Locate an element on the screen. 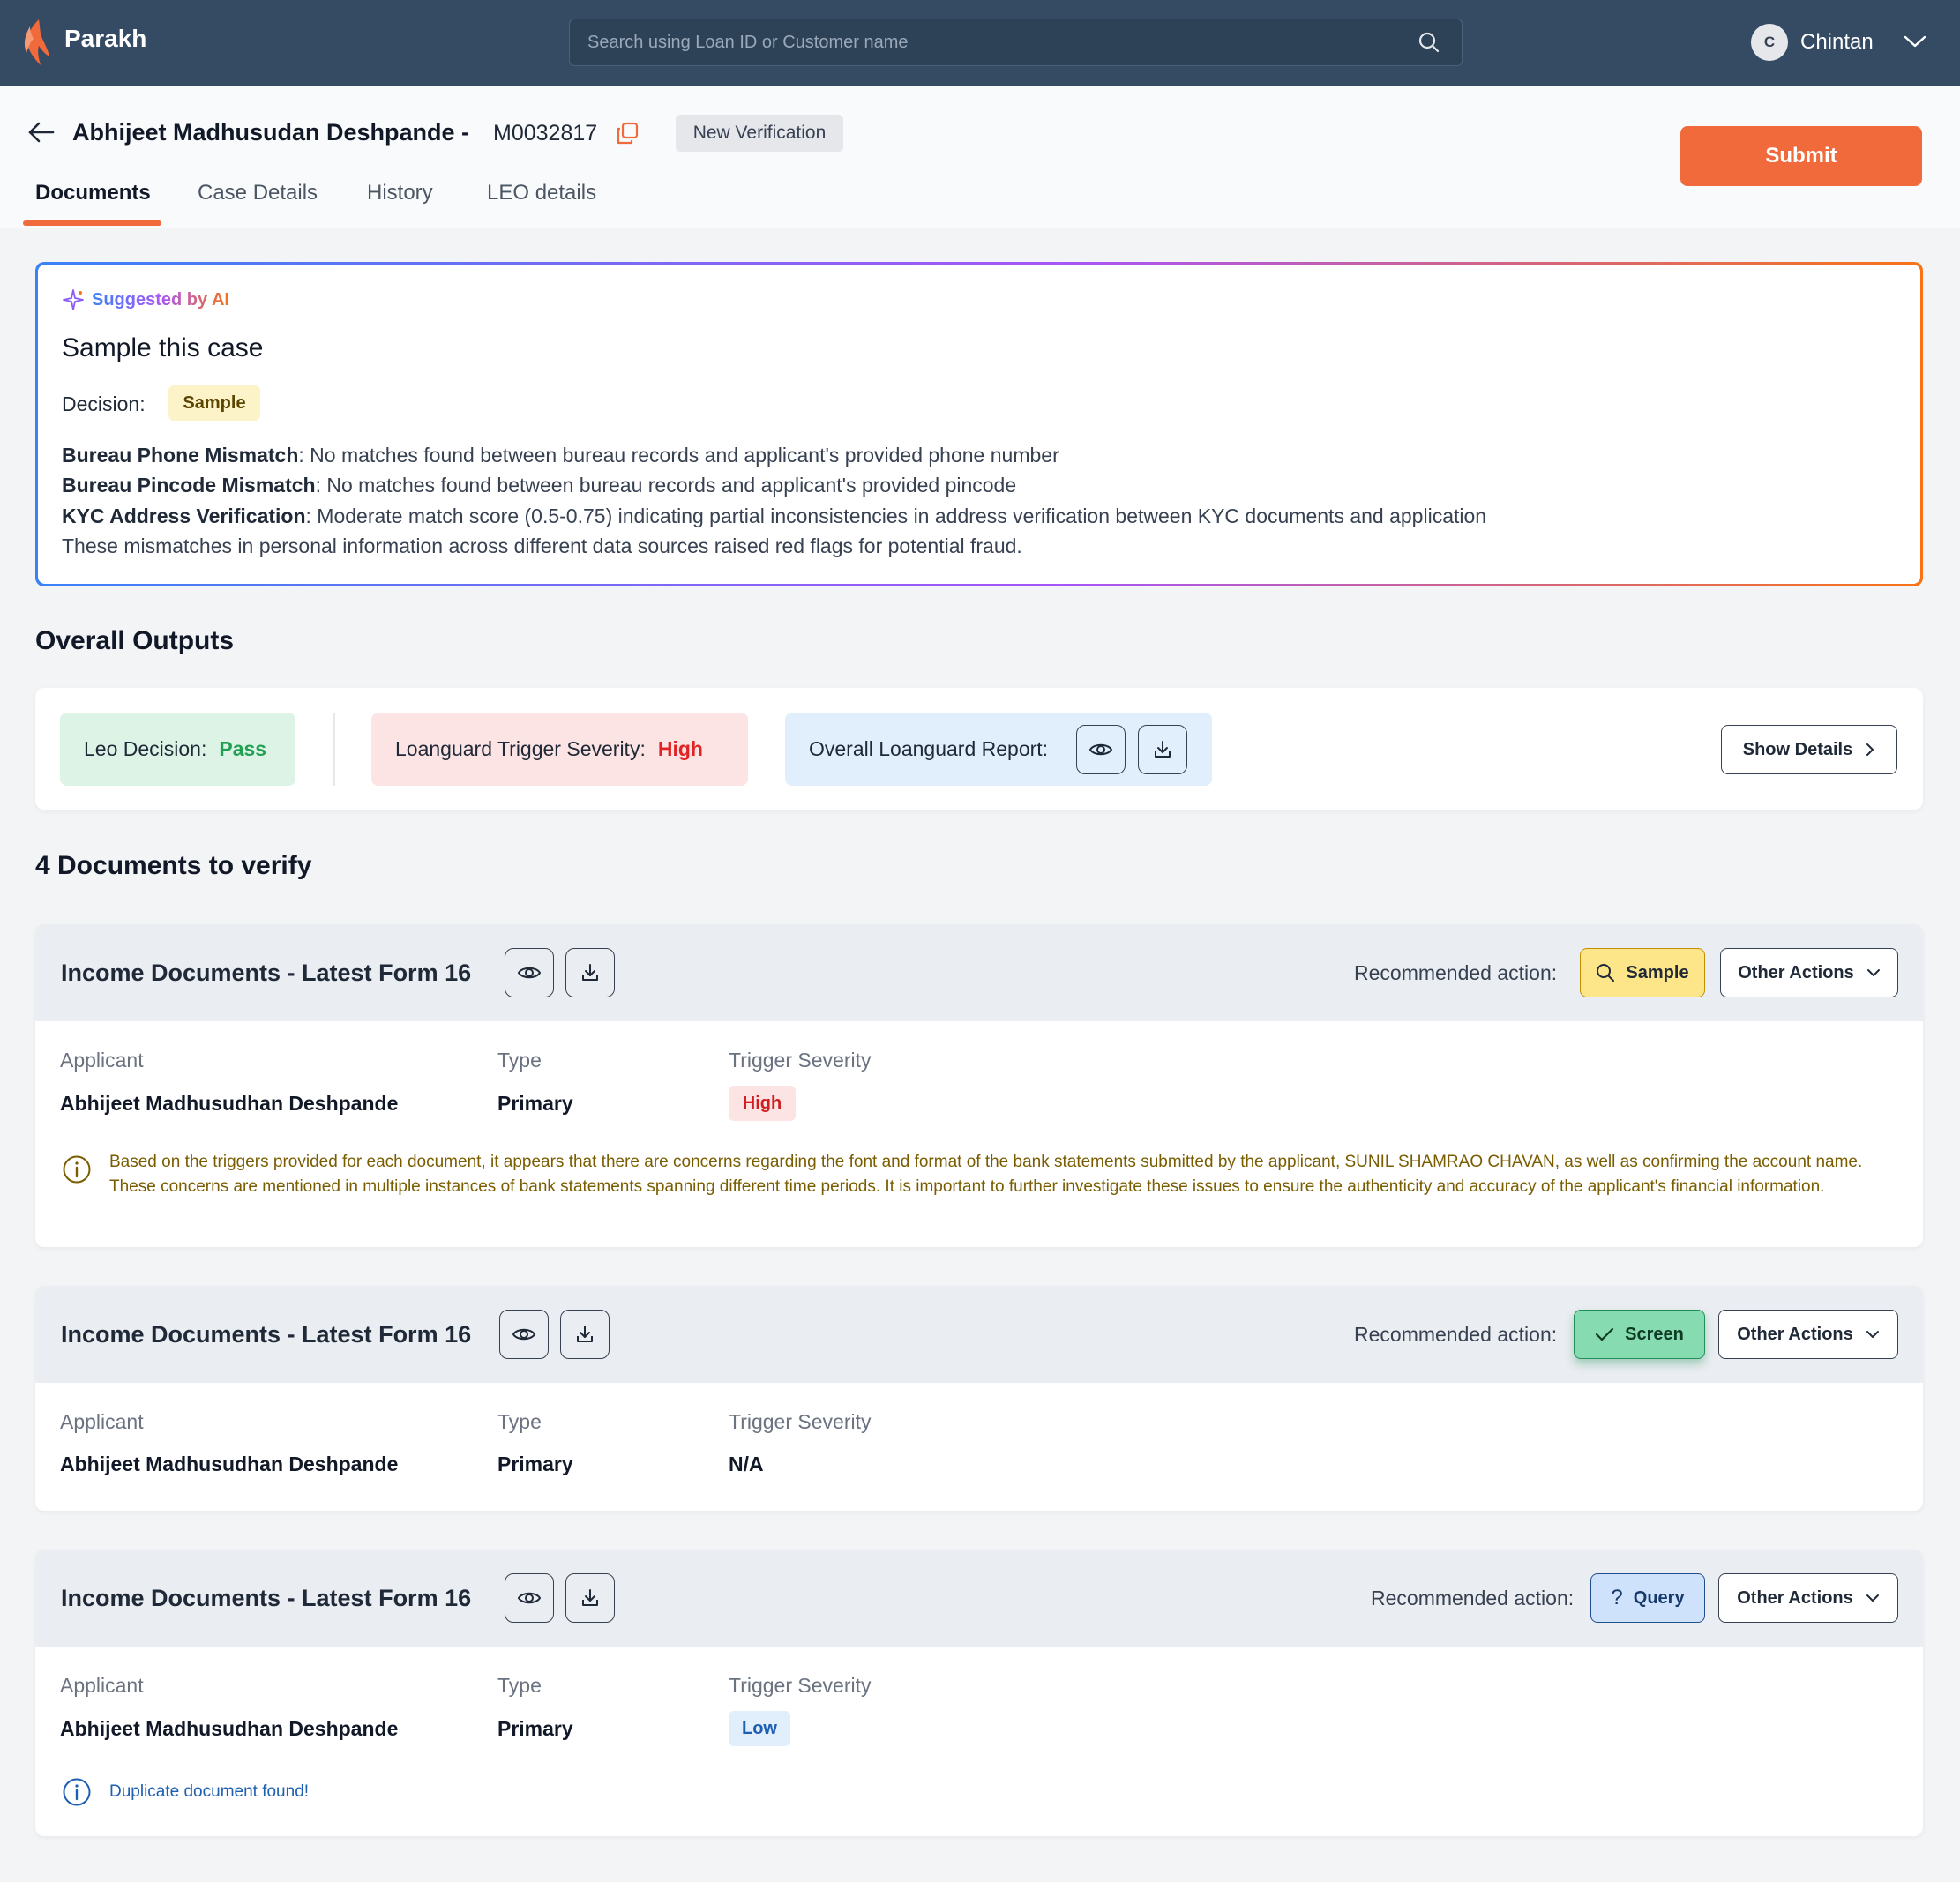  app-name: Parakh is located at coordinates (105, 38).